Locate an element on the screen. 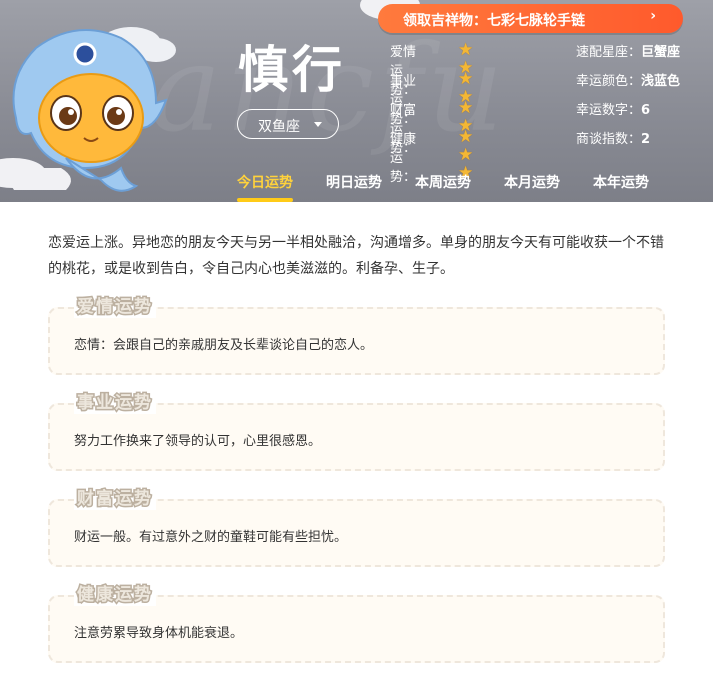  info-label: 幸运数字： is located at coordinates (609, 110).